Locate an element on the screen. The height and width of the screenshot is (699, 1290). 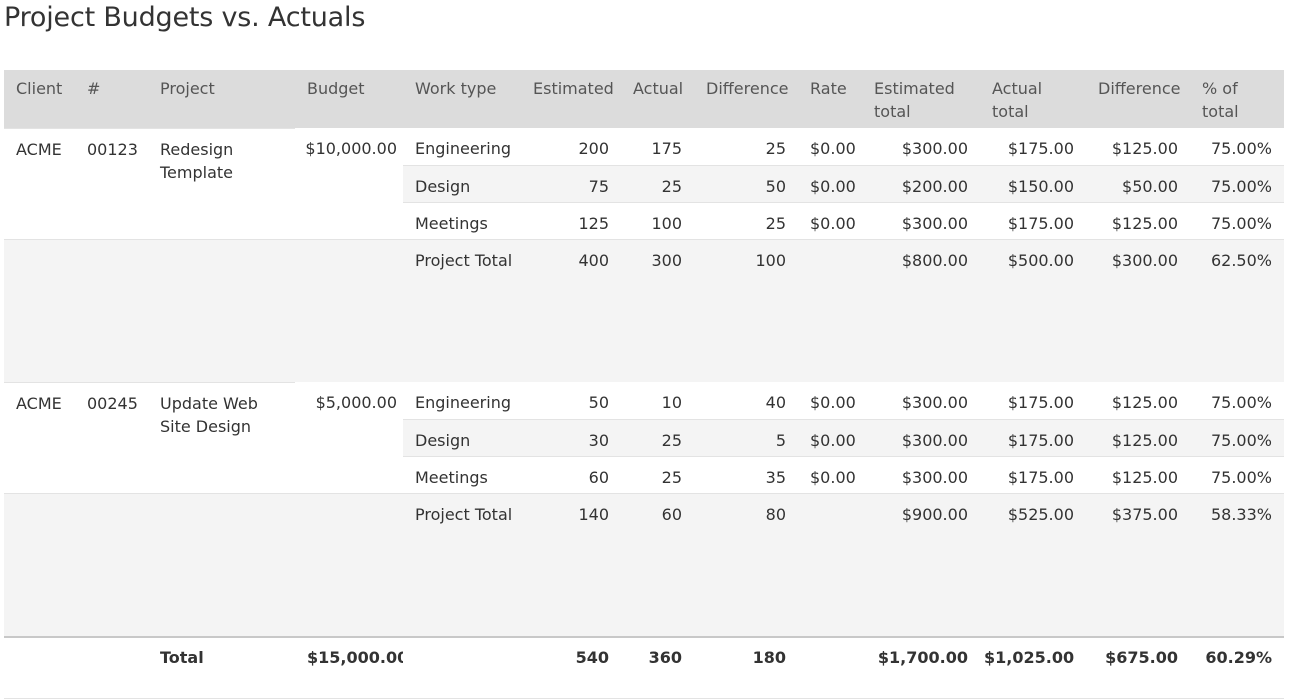
estimated-cell-text: 50 is located at coordinates (598, 402).